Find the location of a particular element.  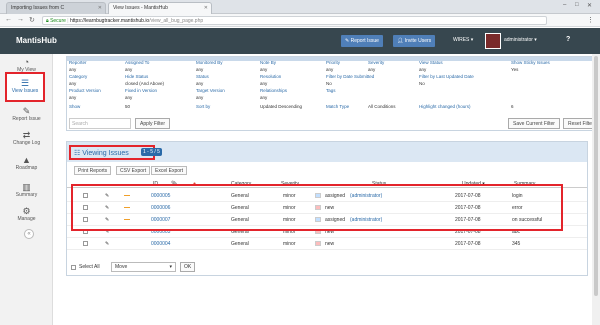

dashboard-icon: ◔ is located at coordinates (26, 62).